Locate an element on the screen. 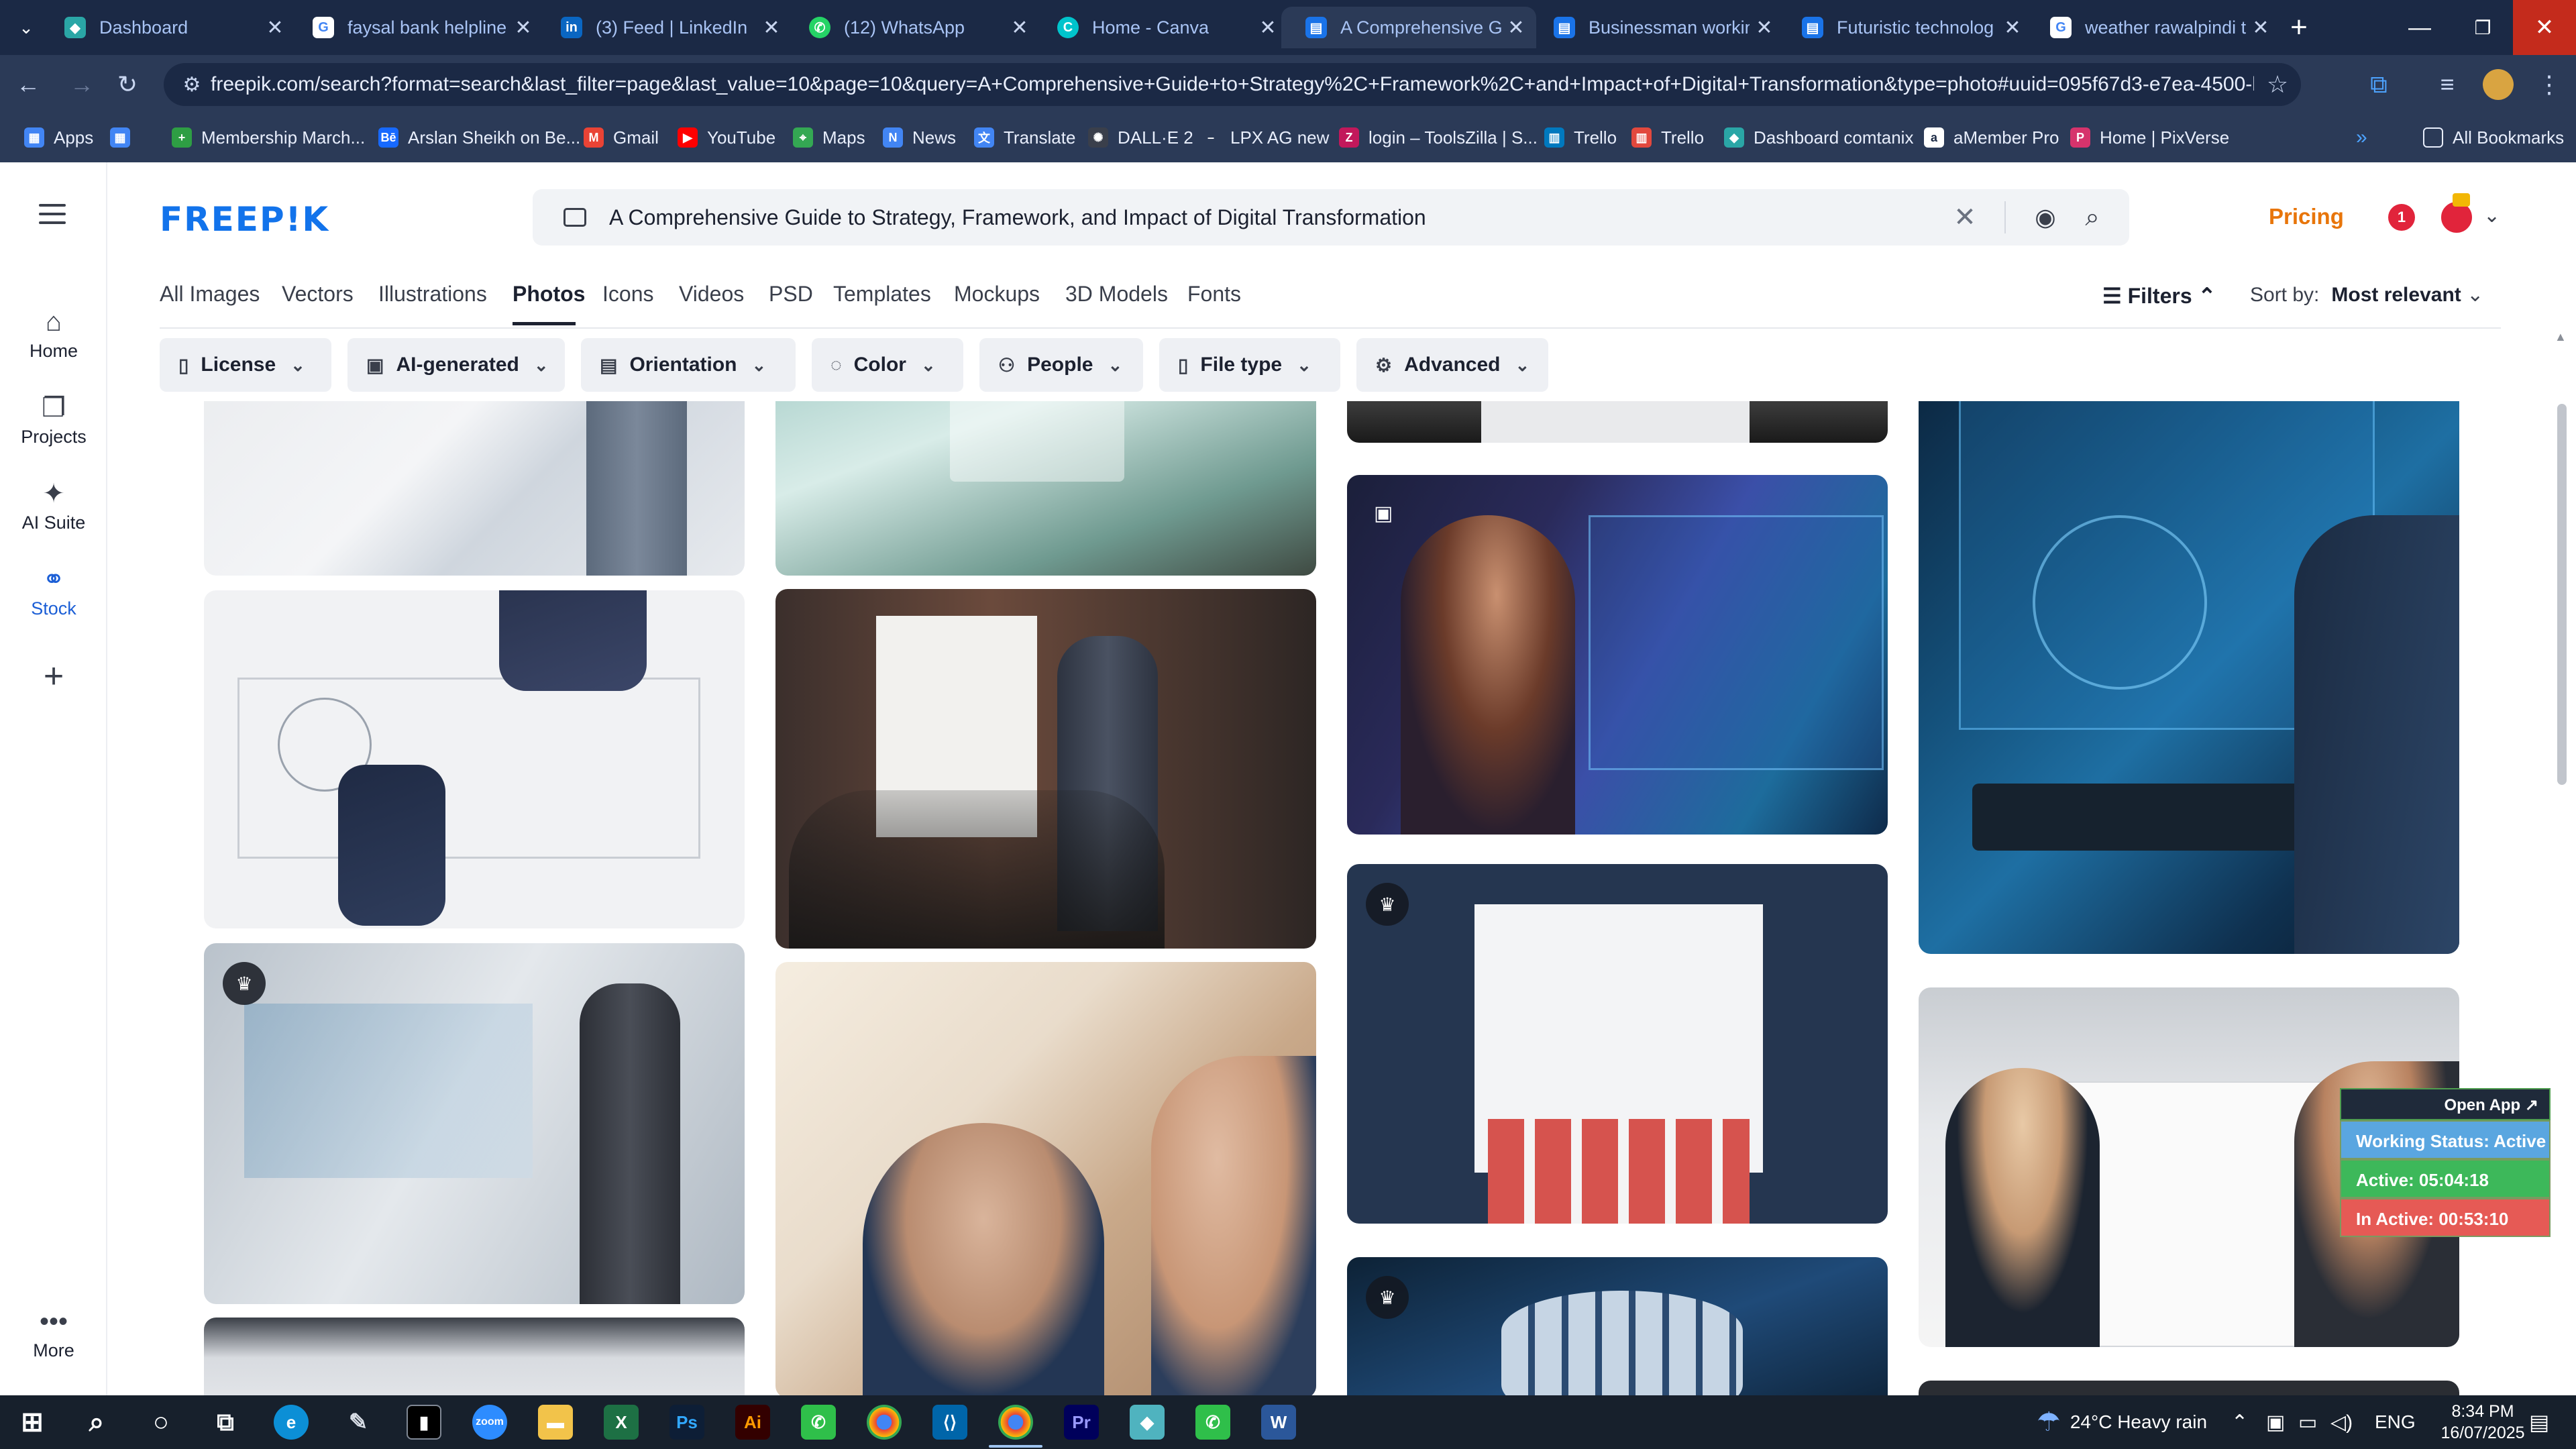  tab-3d-models: 3D Models is located at coordinates (1116, 294).